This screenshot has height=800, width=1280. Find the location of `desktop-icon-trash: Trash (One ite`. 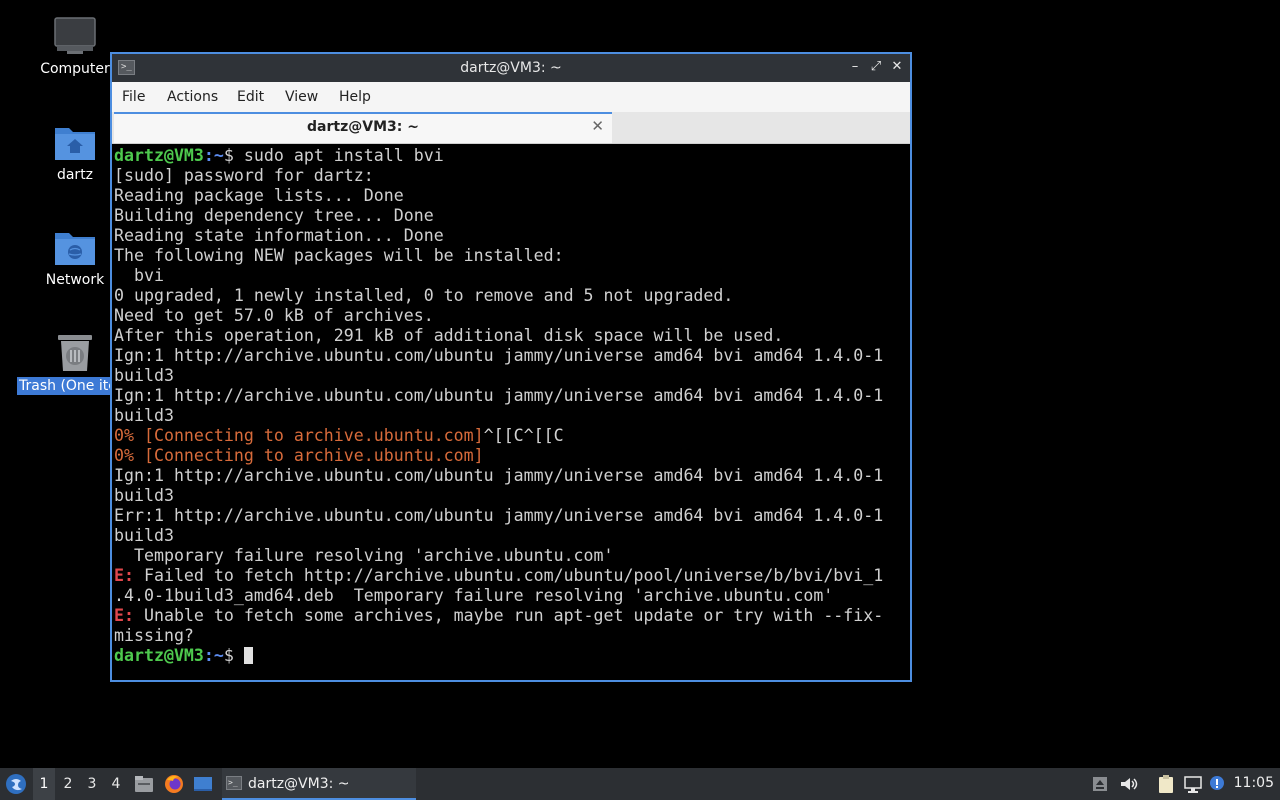

desktop-icon-trash: Trash (One ite is located at coordinates (68, 363).